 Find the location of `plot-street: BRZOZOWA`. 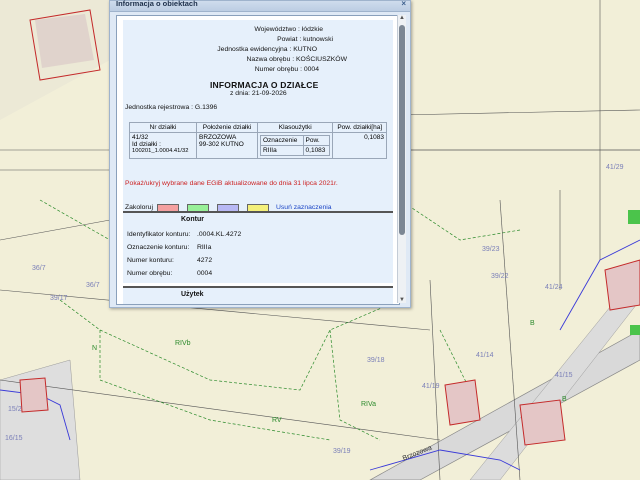

plot-street: BRZOZOWA is located at coordinates (218, 137).